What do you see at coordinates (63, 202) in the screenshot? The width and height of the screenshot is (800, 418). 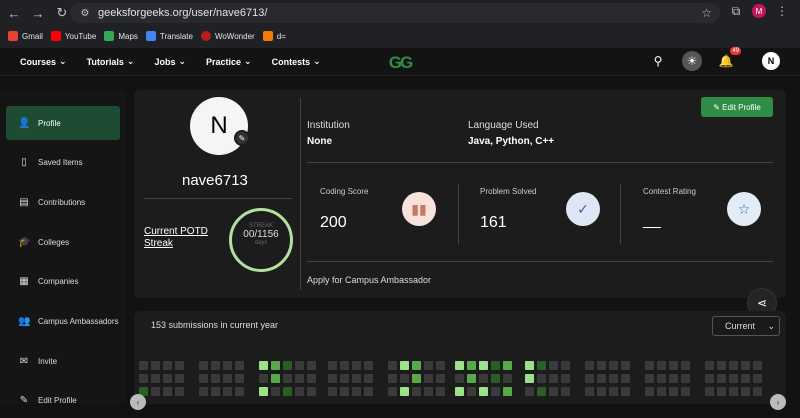 I see `sidebar-item-contributions: ▤ Contributions` at bounding box center [63, 202].